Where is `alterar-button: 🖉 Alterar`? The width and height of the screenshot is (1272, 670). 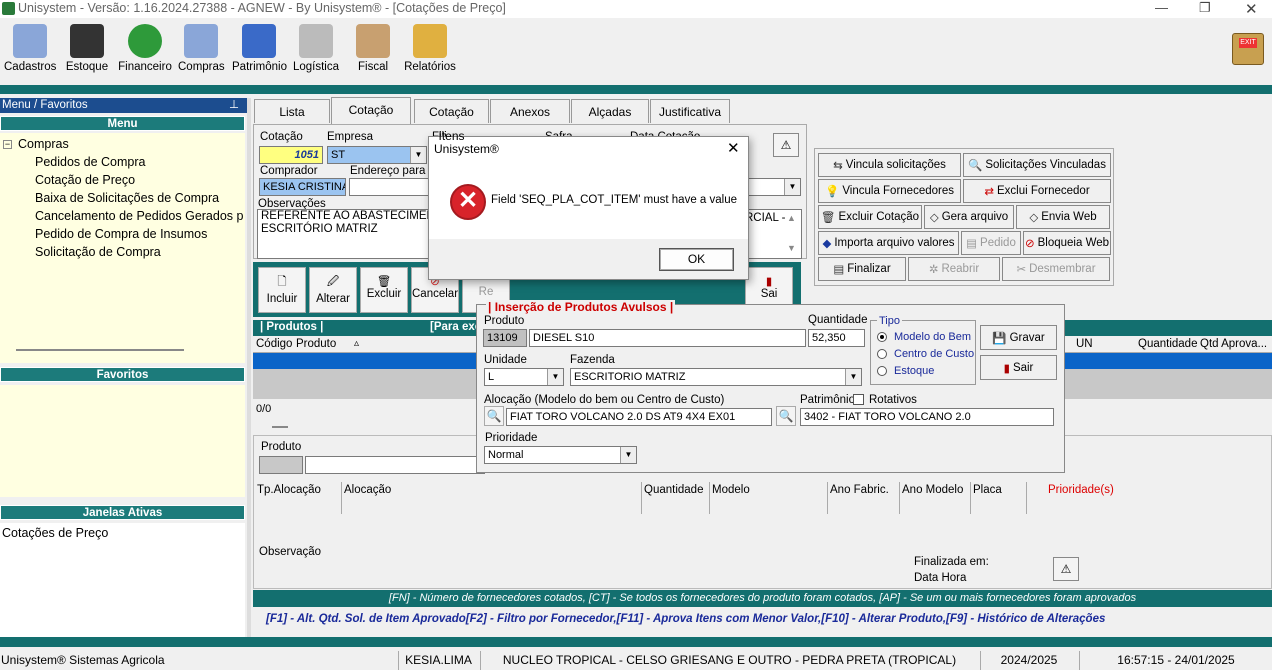 alterar-button: 🖉 Alterar is located at coordinates (333, 290).